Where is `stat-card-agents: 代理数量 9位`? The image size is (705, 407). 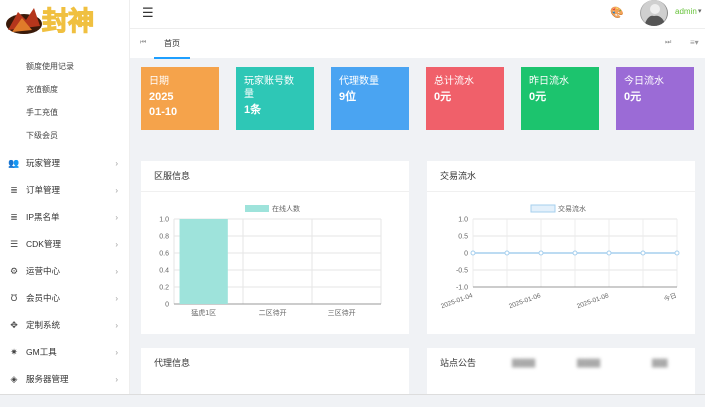 stat-card-agents: 代理数量 9位 is located at coordinates (370, 98).